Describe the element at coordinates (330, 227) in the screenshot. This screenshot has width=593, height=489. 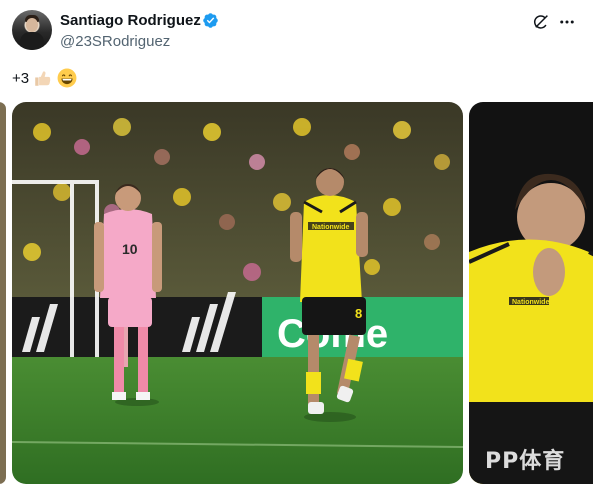
I see `jersey-sponsor-text: Nationwide` at that location.